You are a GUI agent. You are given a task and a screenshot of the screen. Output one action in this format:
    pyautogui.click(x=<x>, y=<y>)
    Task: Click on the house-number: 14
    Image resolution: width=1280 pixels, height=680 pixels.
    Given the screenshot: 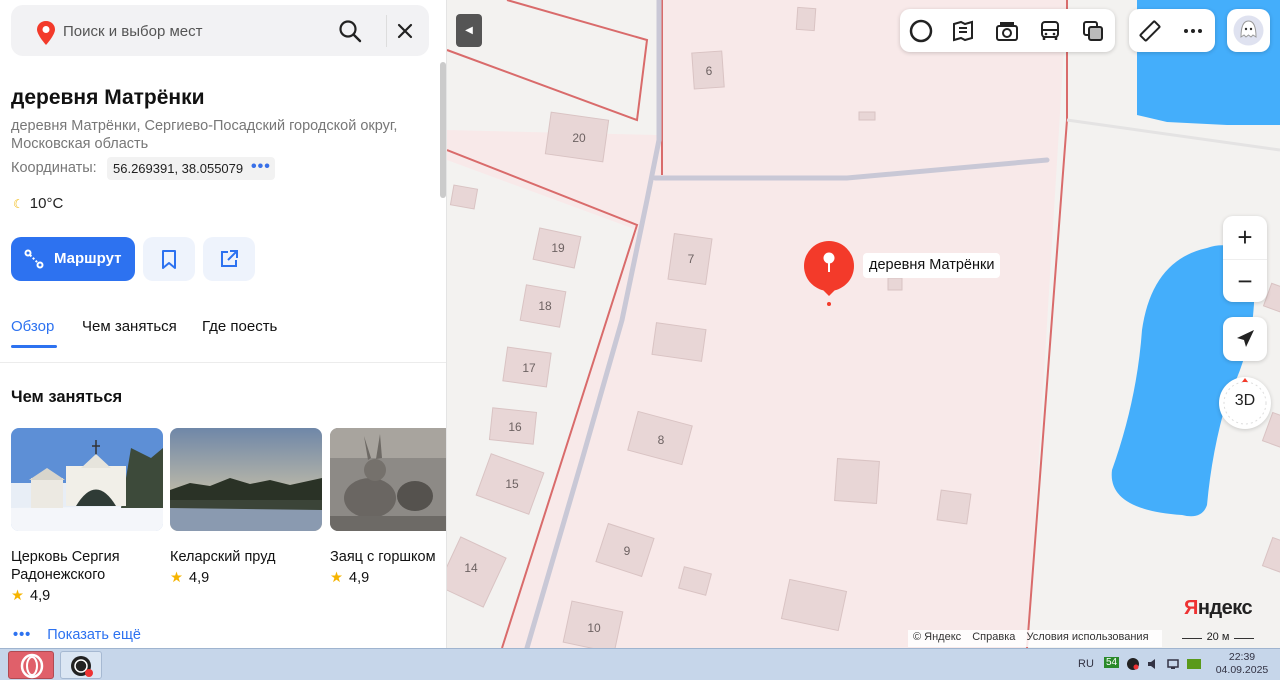 What is the action you would take?
    pyautogui.click(x=471, y=568)
    